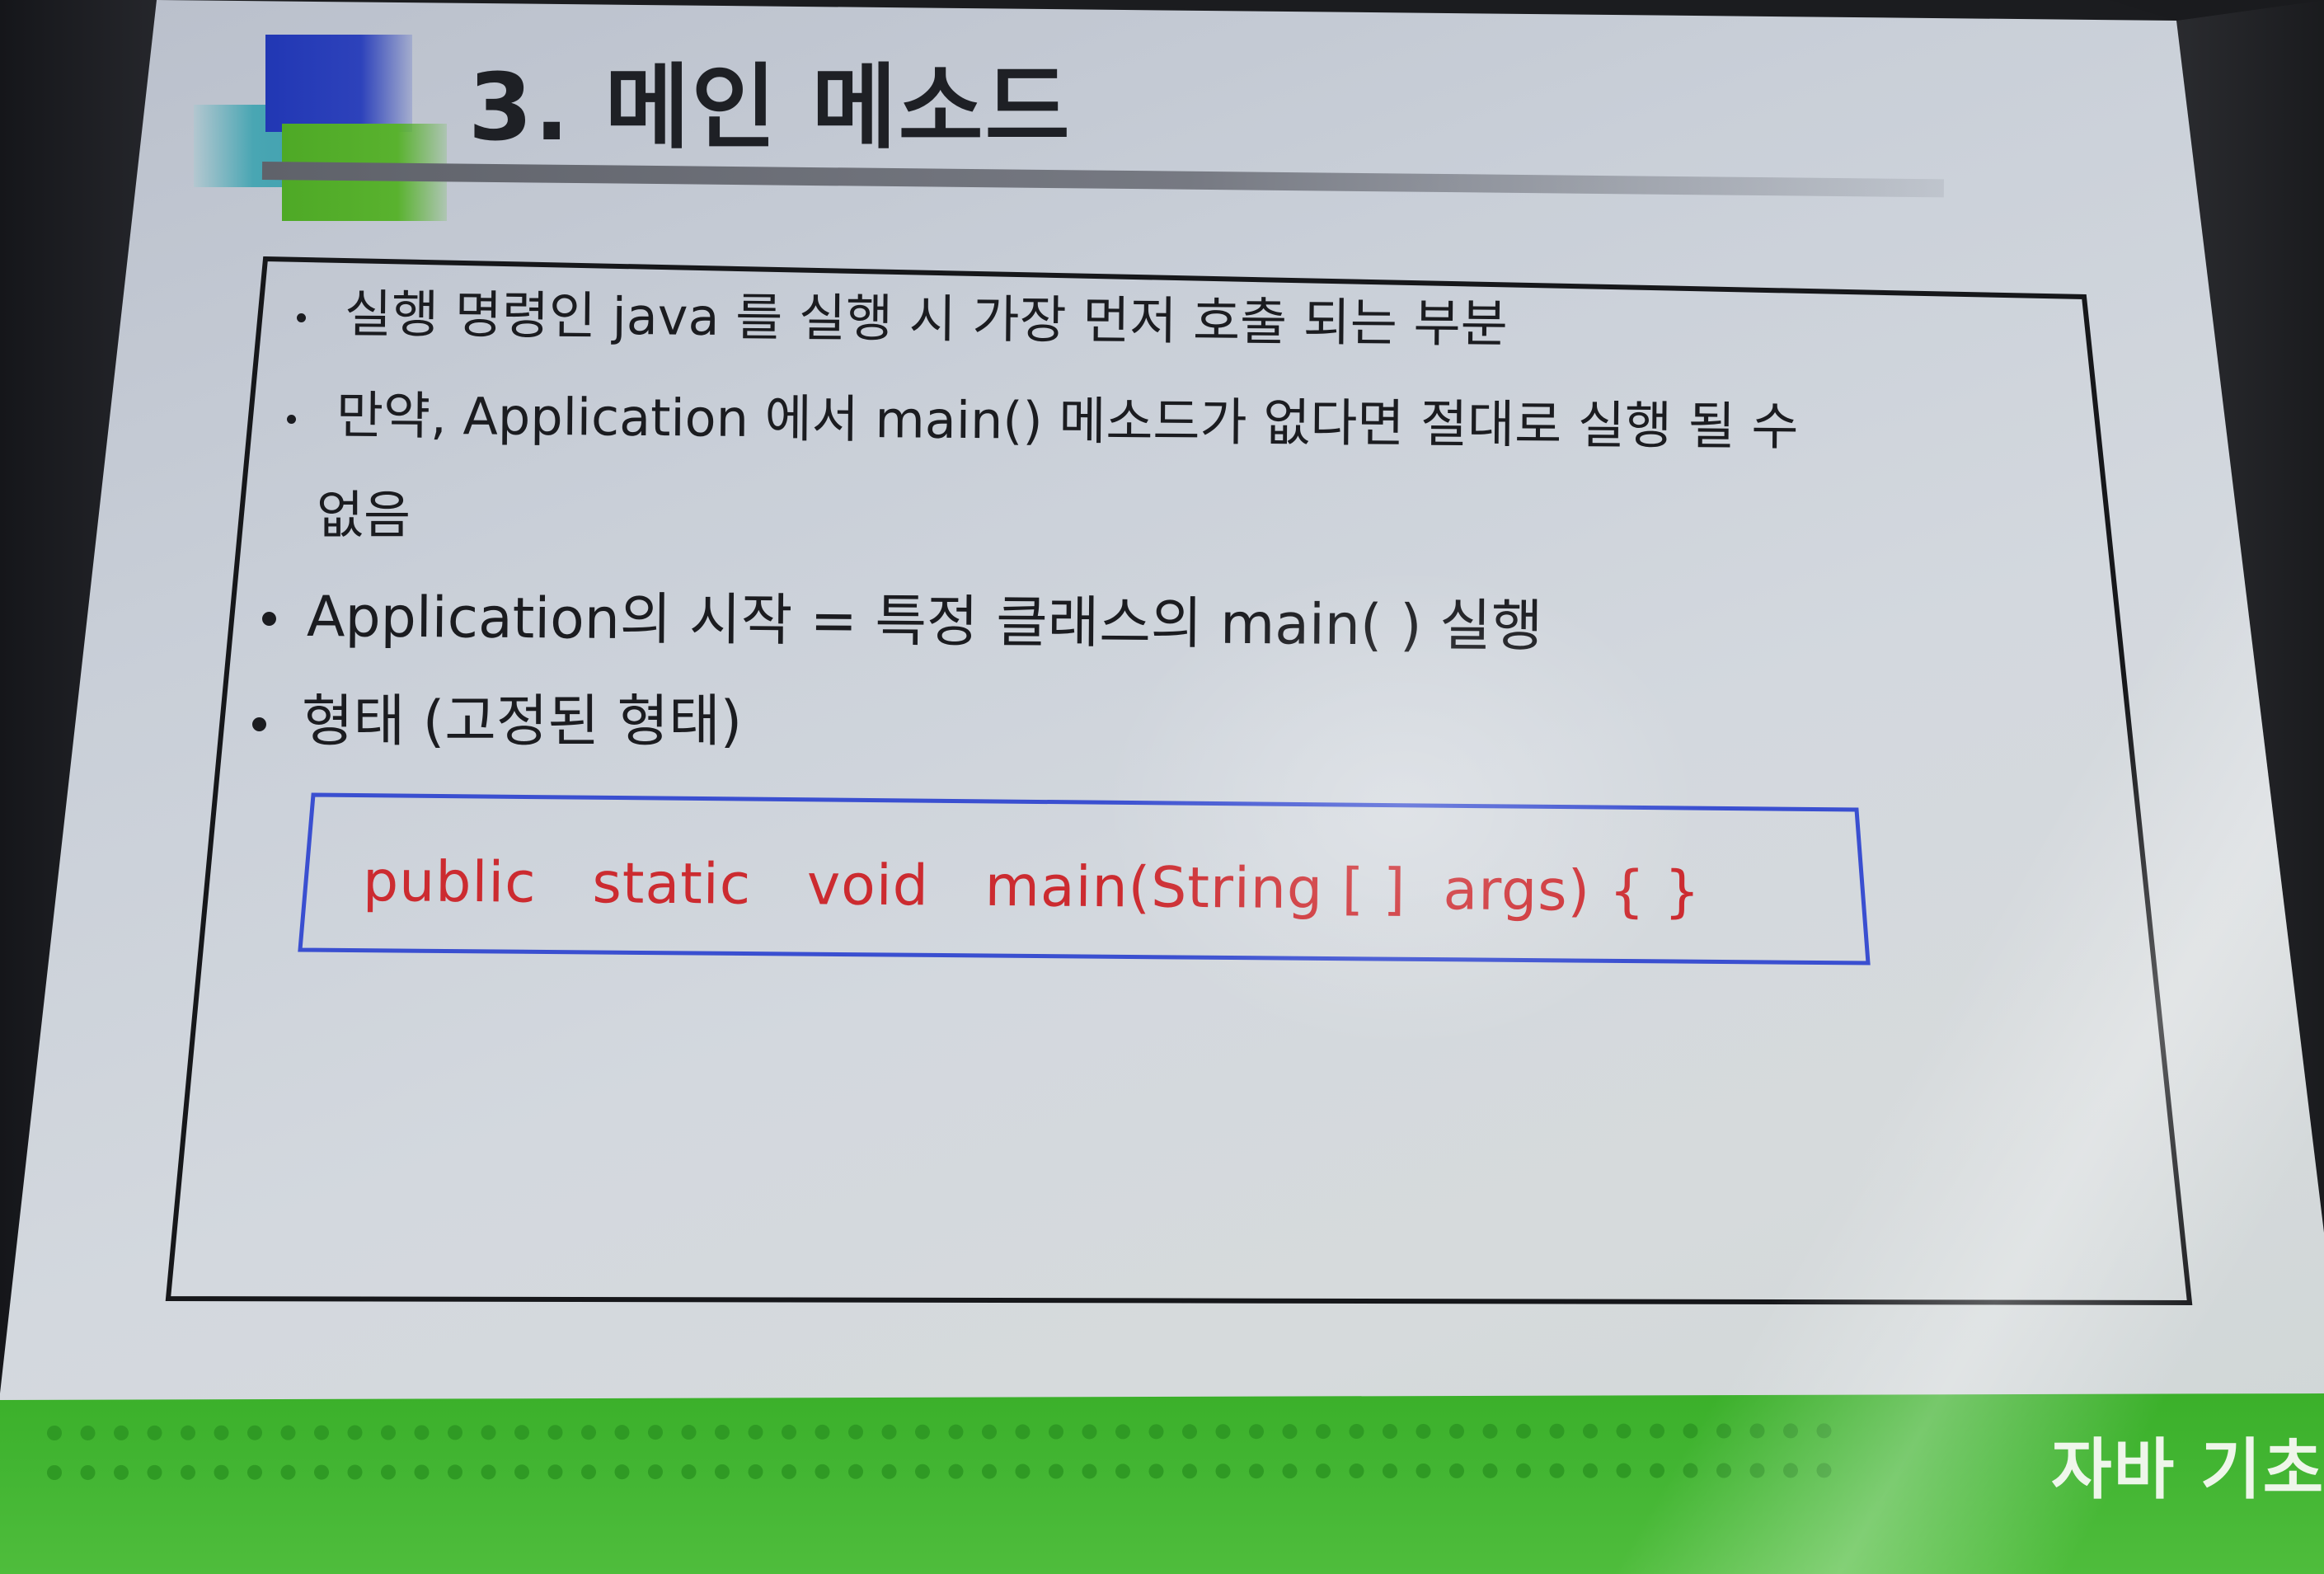 This screenshot has height=1574, width=2324. Describe the element at coordinates (770, 108) in the screenshot. I see `slide-title: 3. 메인 메소드` at that location.